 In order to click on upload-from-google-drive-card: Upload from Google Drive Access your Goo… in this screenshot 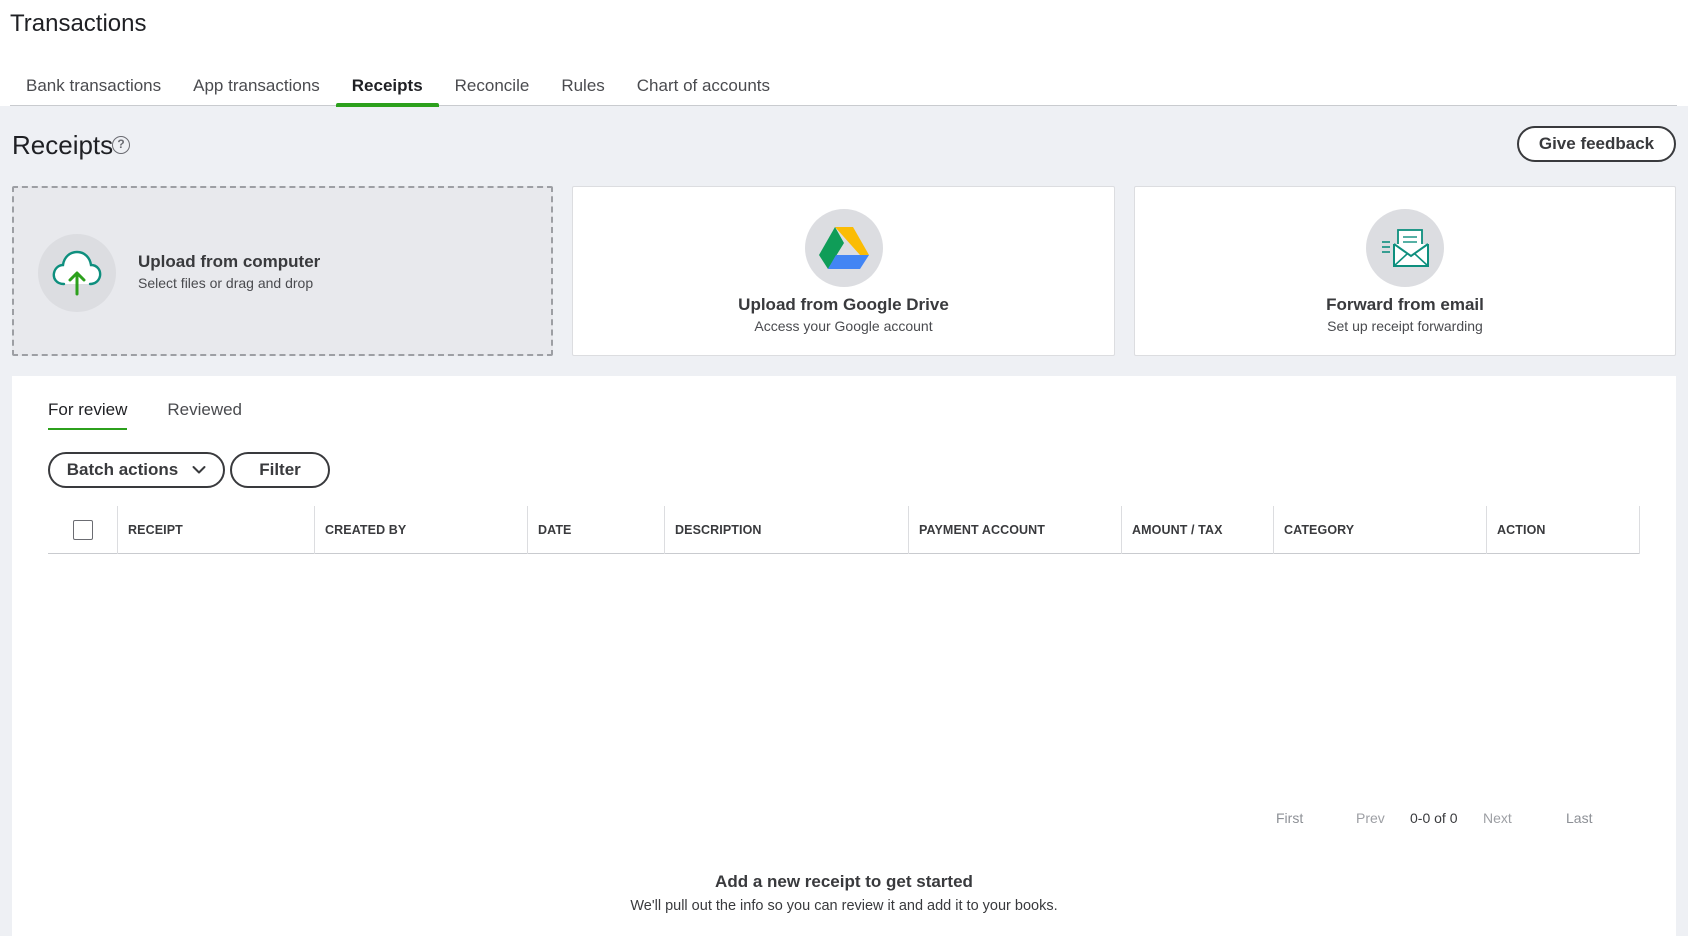, I will do `click(843, 271)`.